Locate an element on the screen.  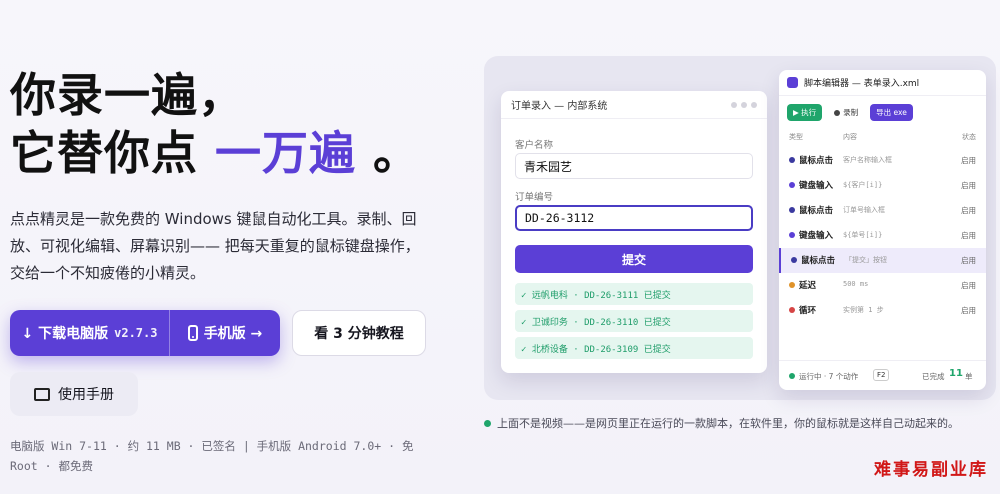
watermark: 难事易副业库 is located at coordinates (931, 470).